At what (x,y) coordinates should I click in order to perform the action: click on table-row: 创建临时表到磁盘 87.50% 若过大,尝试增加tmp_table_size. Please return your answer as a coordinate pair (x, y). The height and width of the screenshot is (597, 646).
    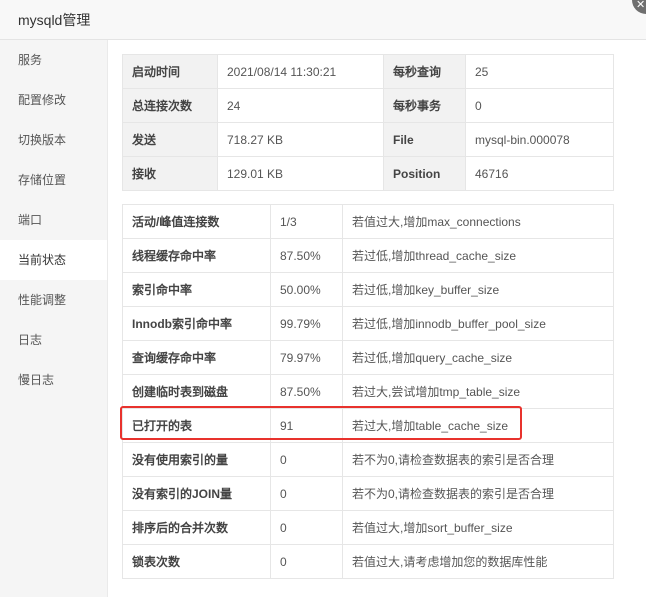
    Looking at the image, I should click on (368, 391).